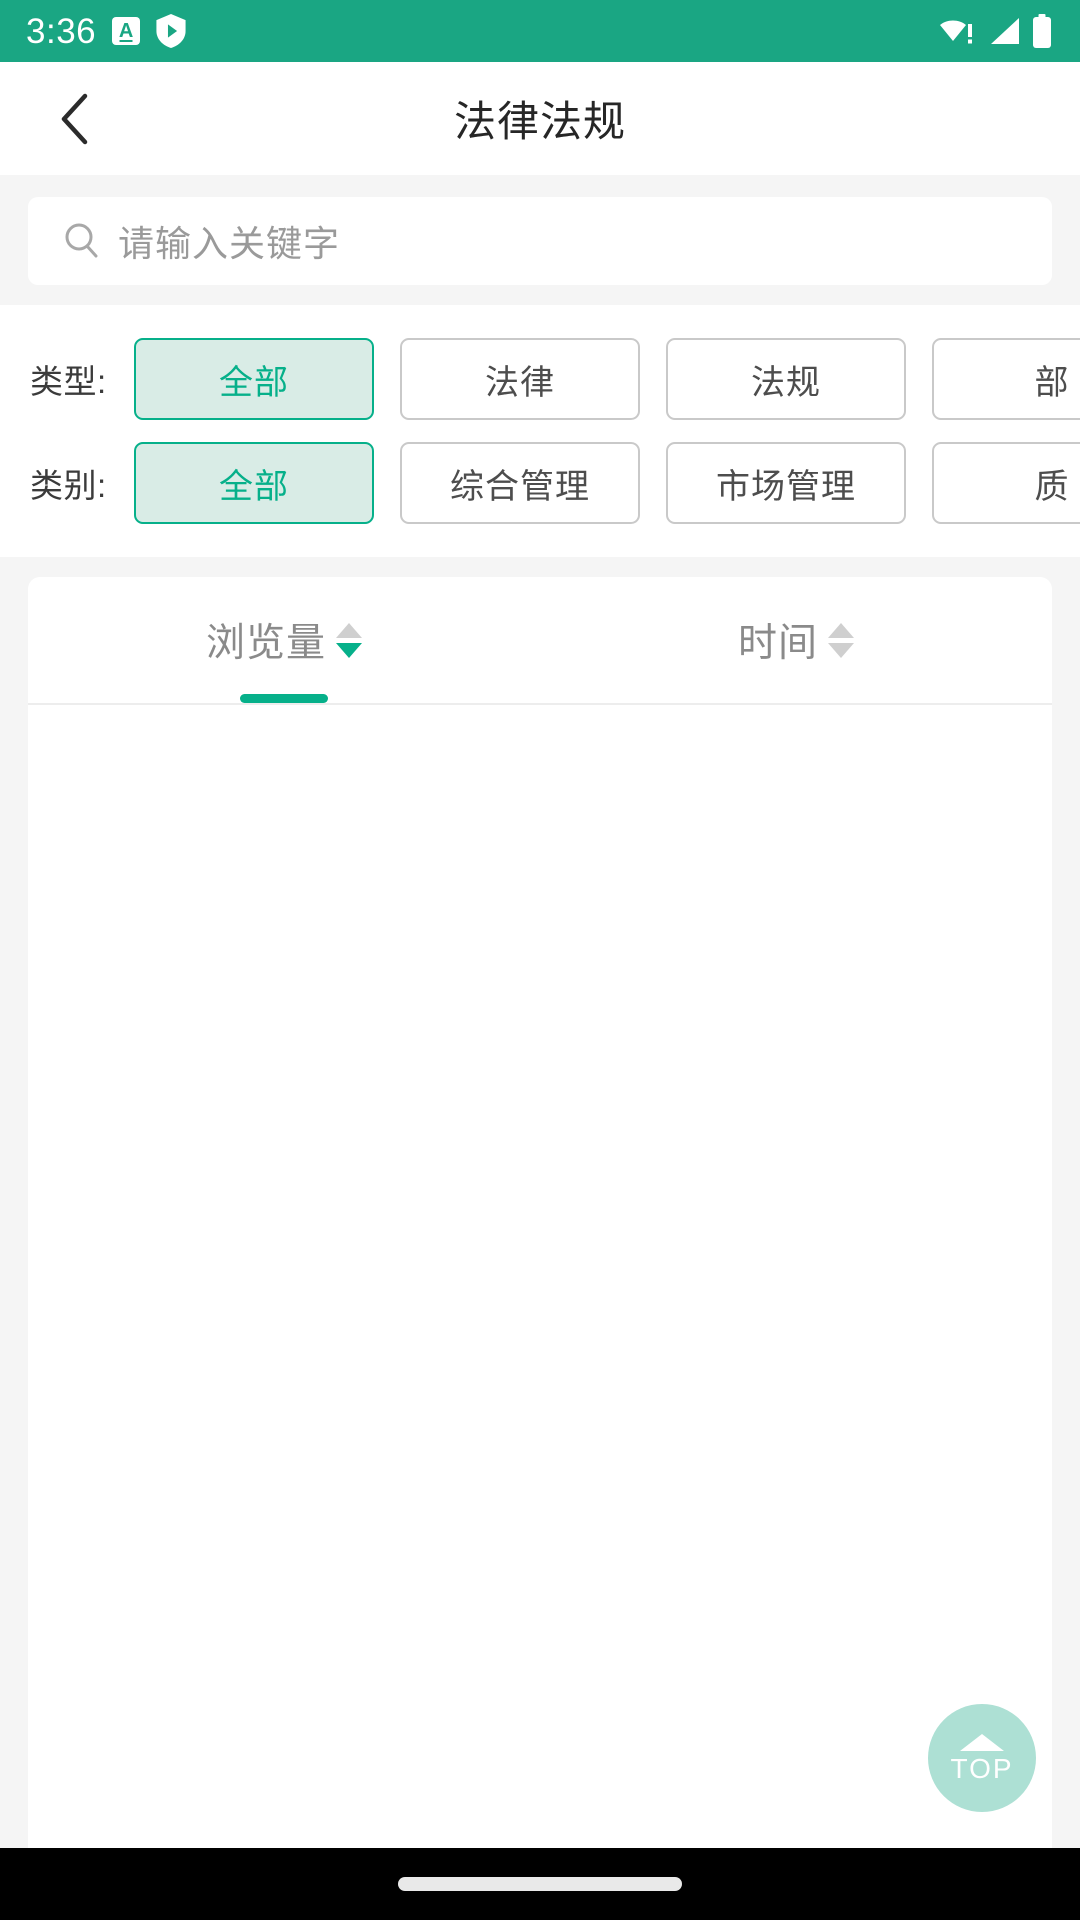 This screenshot has height=1920, width=1080. What do you see at coordinates (1006, 483) in the screenshot?
I see `filter-chip-category-quality: 质` at bounding box center [1006, 483].